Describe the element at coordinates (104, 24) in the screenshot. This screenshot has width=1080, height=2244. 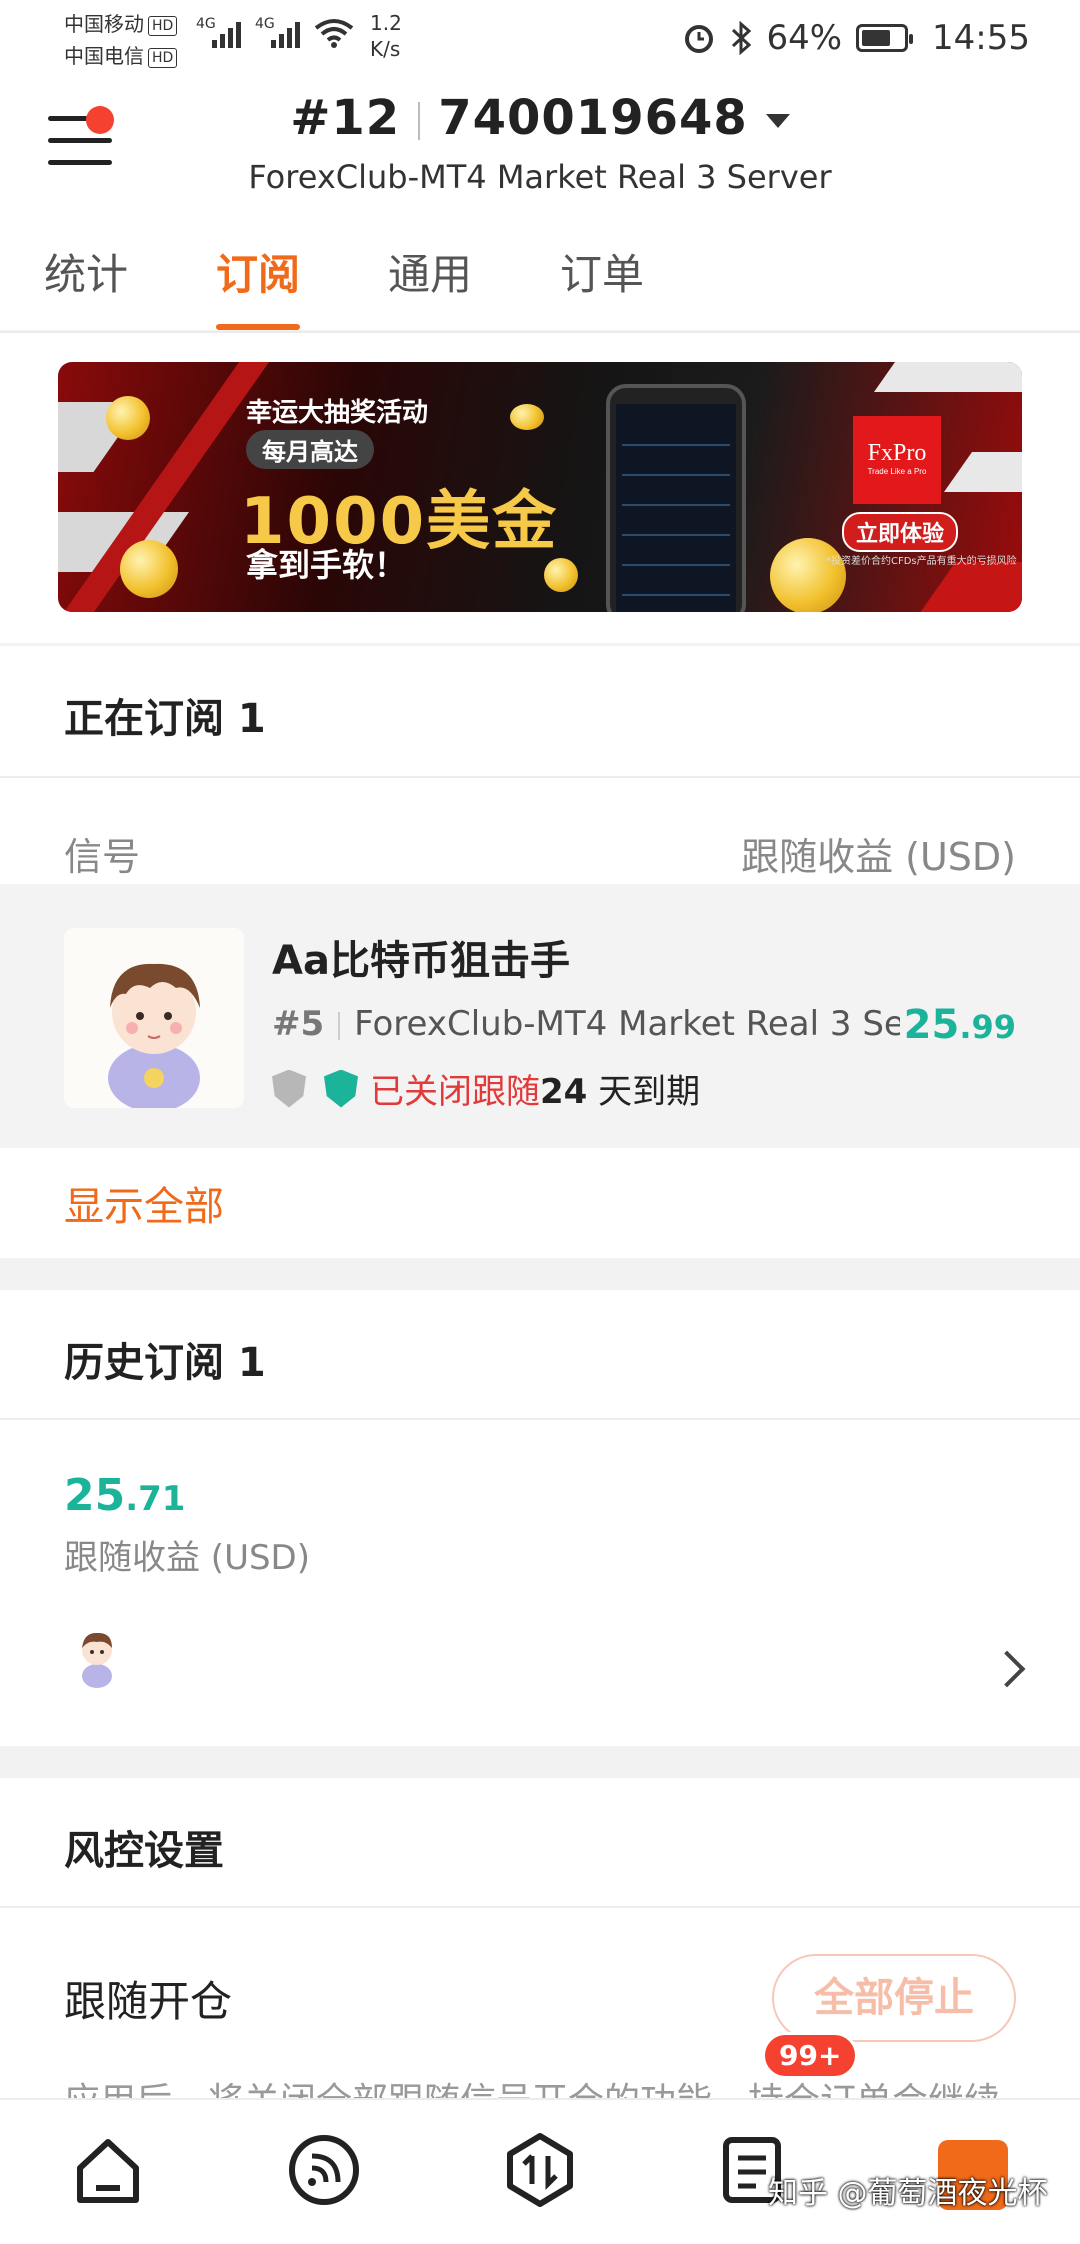
I see `carrier-1: 中国移动` at that location.